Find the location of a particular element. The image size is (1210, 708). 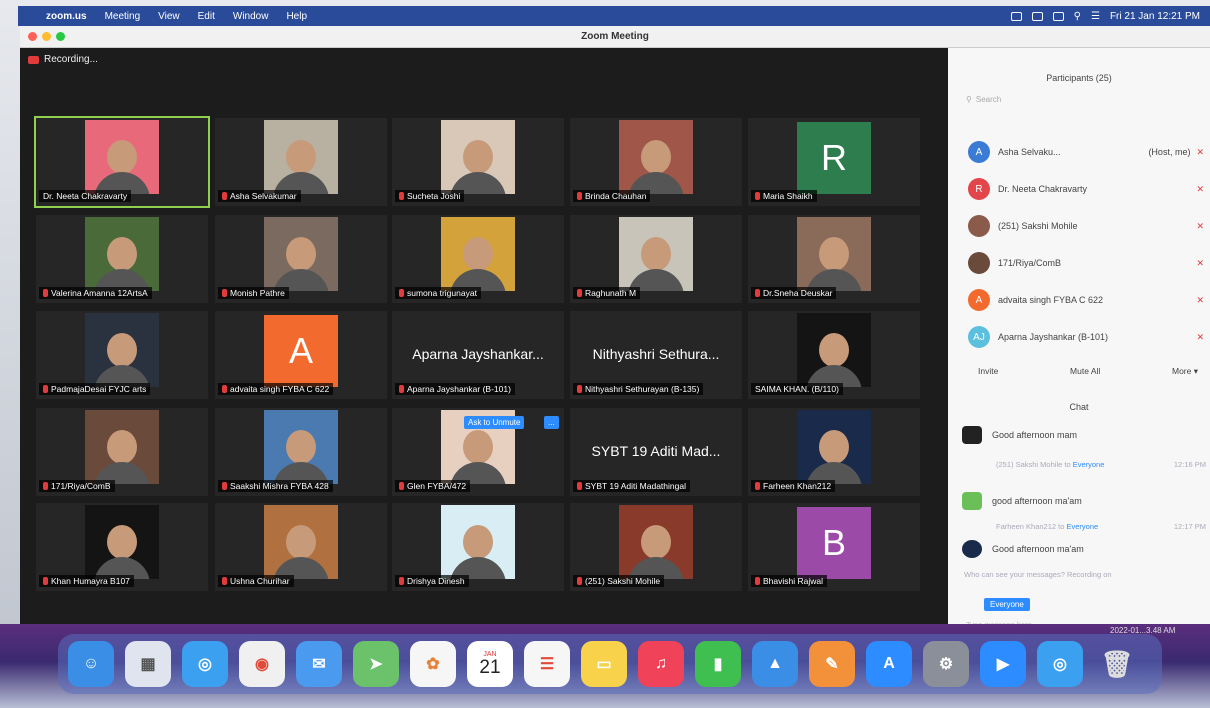

app-menu: zoom.us is located at coordinates (66, 16).